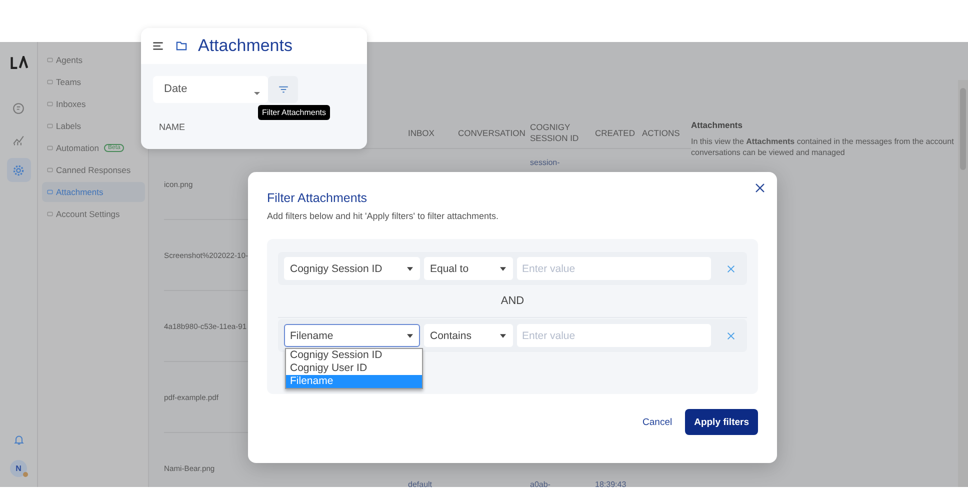  What do you see at coordinates (760, 188) in the screenshot?
I see `close-icon` at bounding box center [760, 188].